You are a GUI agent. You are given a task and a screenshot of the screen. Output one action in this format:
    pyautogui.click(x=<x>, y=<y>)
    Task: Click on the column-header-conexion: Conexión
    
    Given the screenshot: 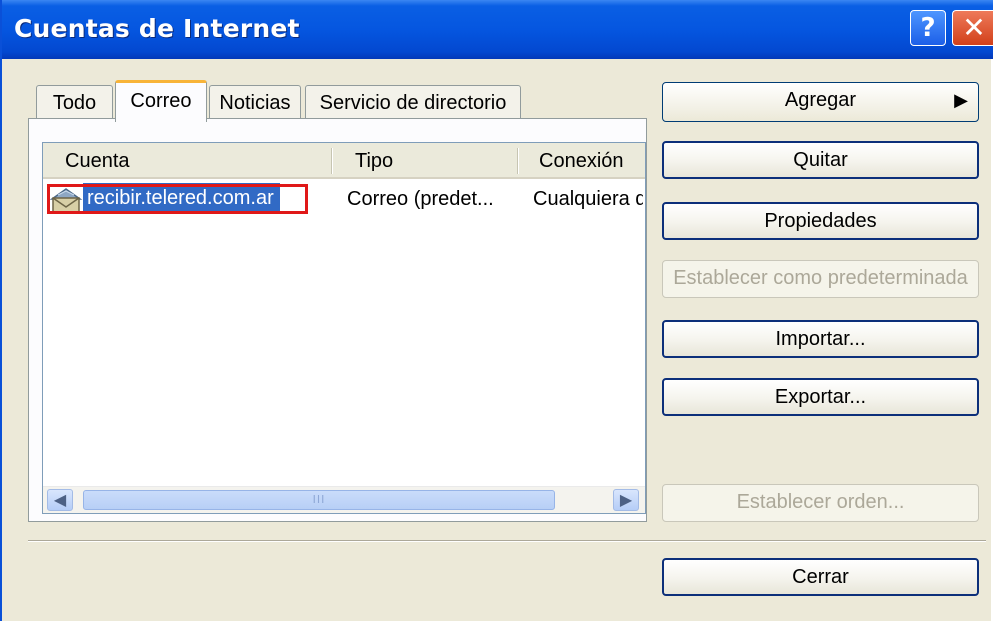 What is the action you would take?
    pyautogui.click(x=592, y=160)
    